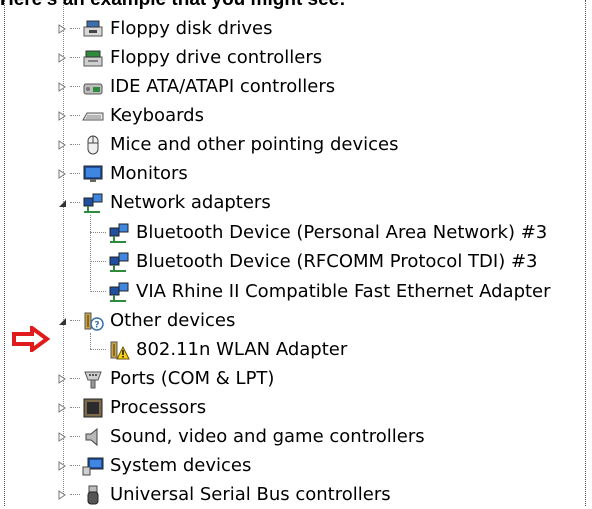 The image size is (592, 509). I want to click on mouse-icon, so click(93, 145).